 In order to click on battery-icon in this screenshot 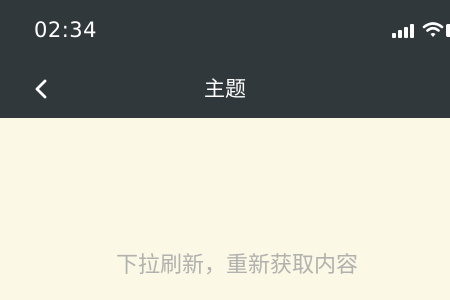, I will do `click(448, 30)`.